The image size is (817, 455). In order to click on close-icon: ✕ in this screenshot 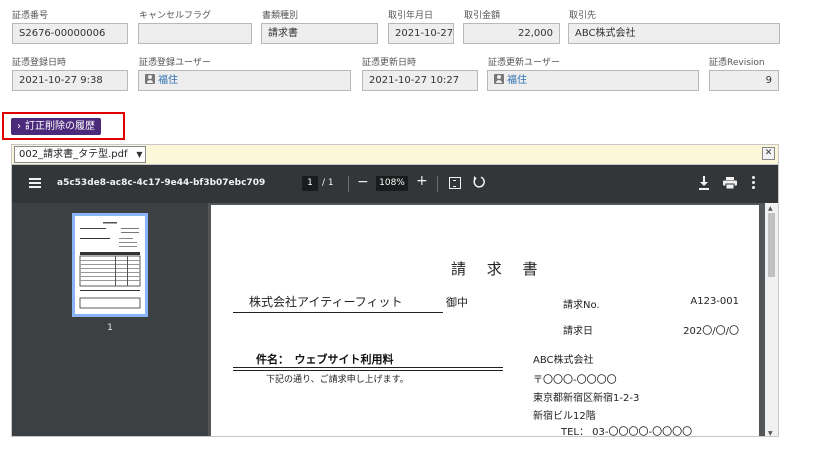, I will do `click(768, 153)`.